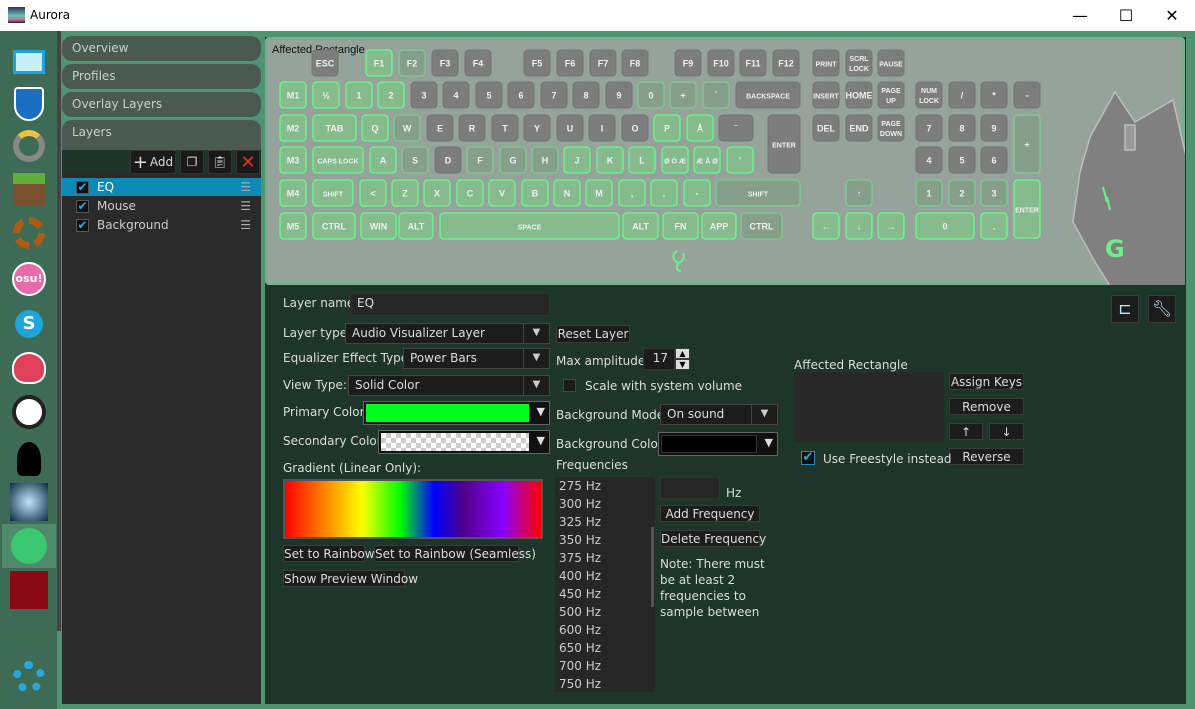 The image size is (1195, 709). I want to click on delete-frequency-button: Delete Frequency, so click(713, 538).